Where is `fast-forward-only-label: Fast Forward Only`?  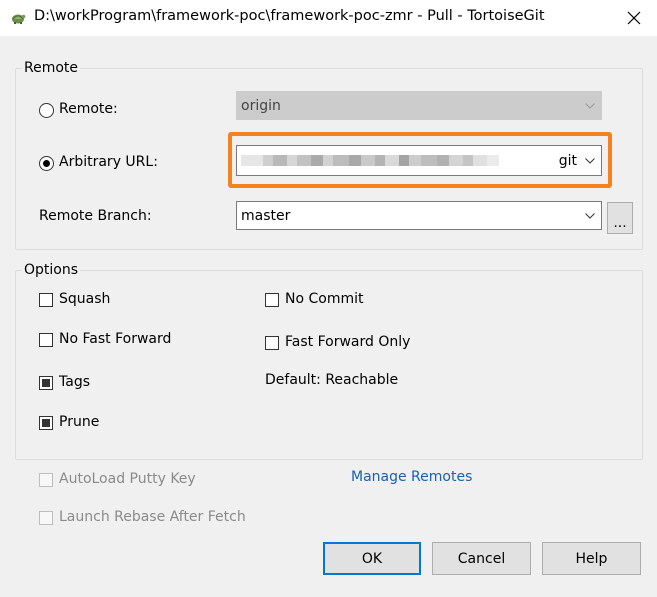
fast-forward-only-label: Fast Forward Only is located at coordinates (347, 342).